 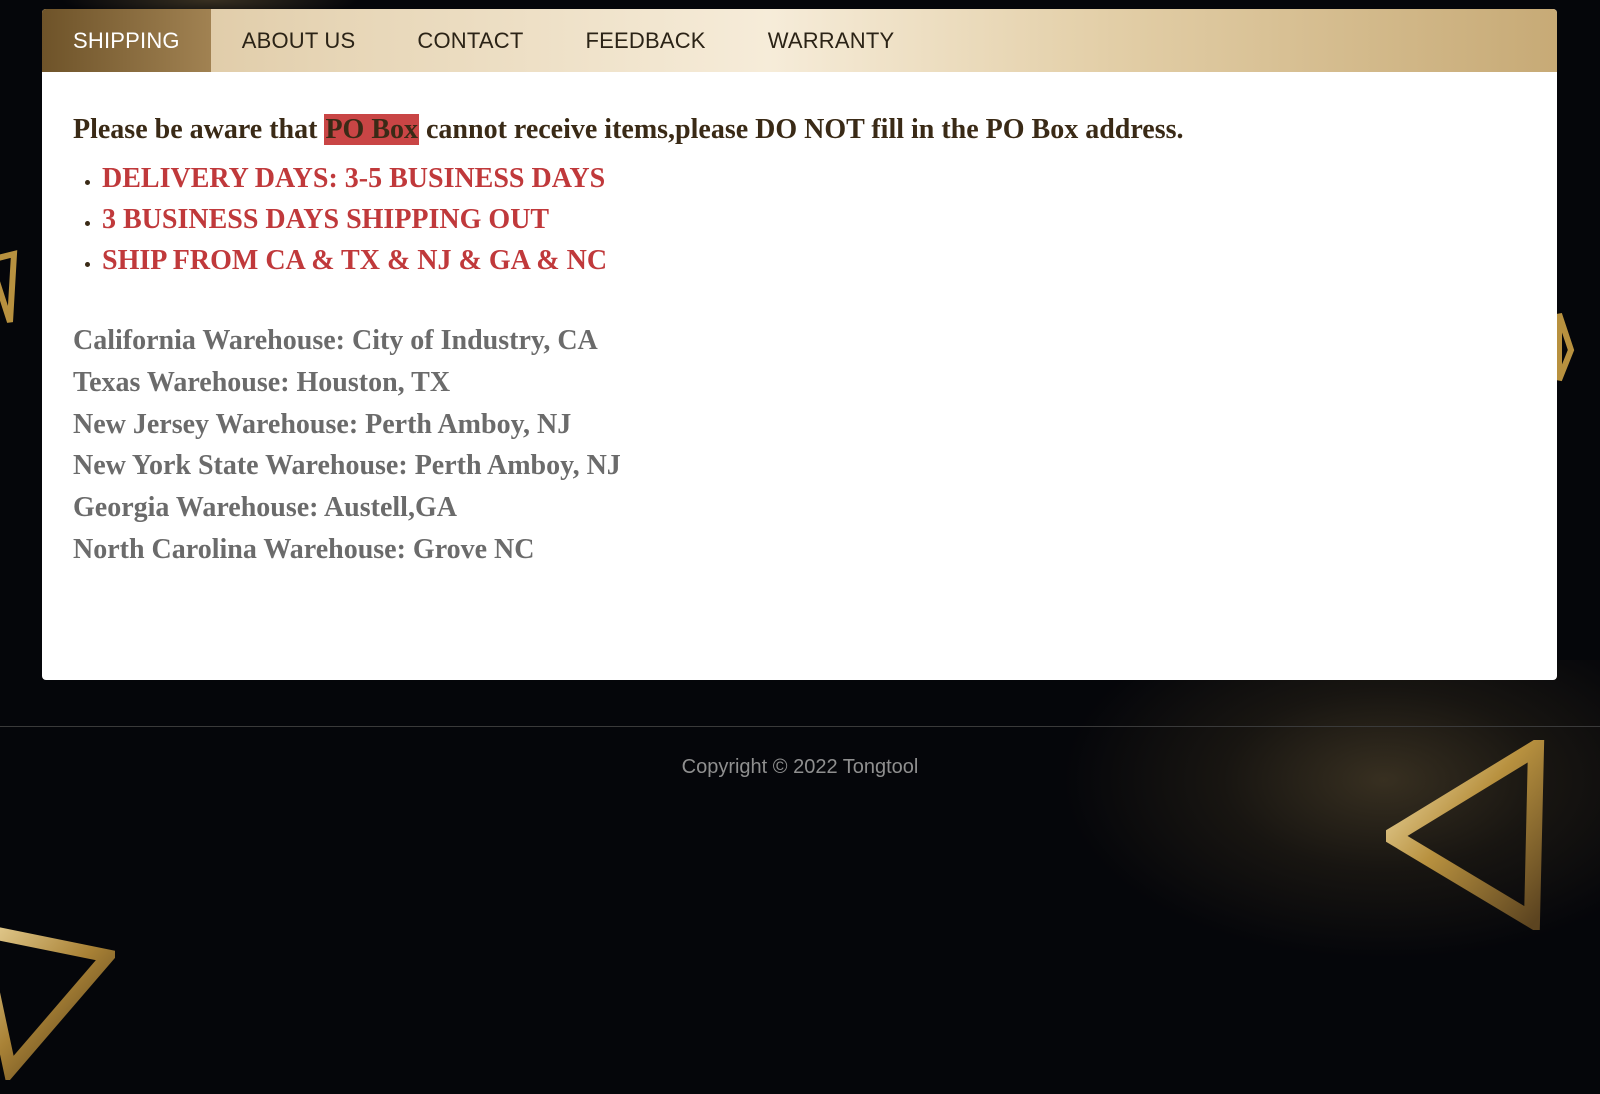 What do you see at coordinates (814, 219) in the screenshot?
I see `list-item: 3 BUSINESS DAYS SHIPPING OUT` at bounding box center [814, 219].